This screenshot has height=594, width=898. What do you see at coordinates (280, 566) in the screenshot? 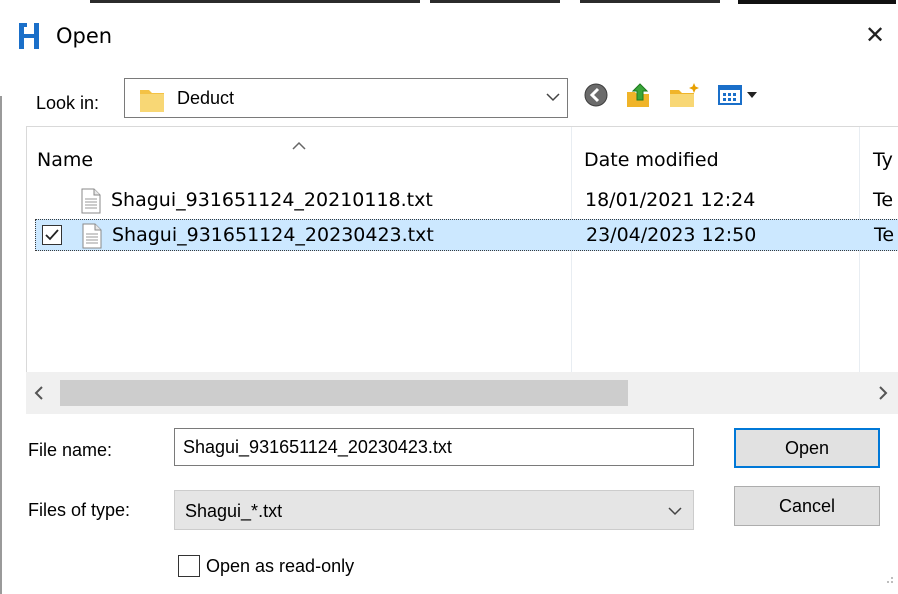
I see `read-only-label: Open as read-only` at bounding box center [280, 566].